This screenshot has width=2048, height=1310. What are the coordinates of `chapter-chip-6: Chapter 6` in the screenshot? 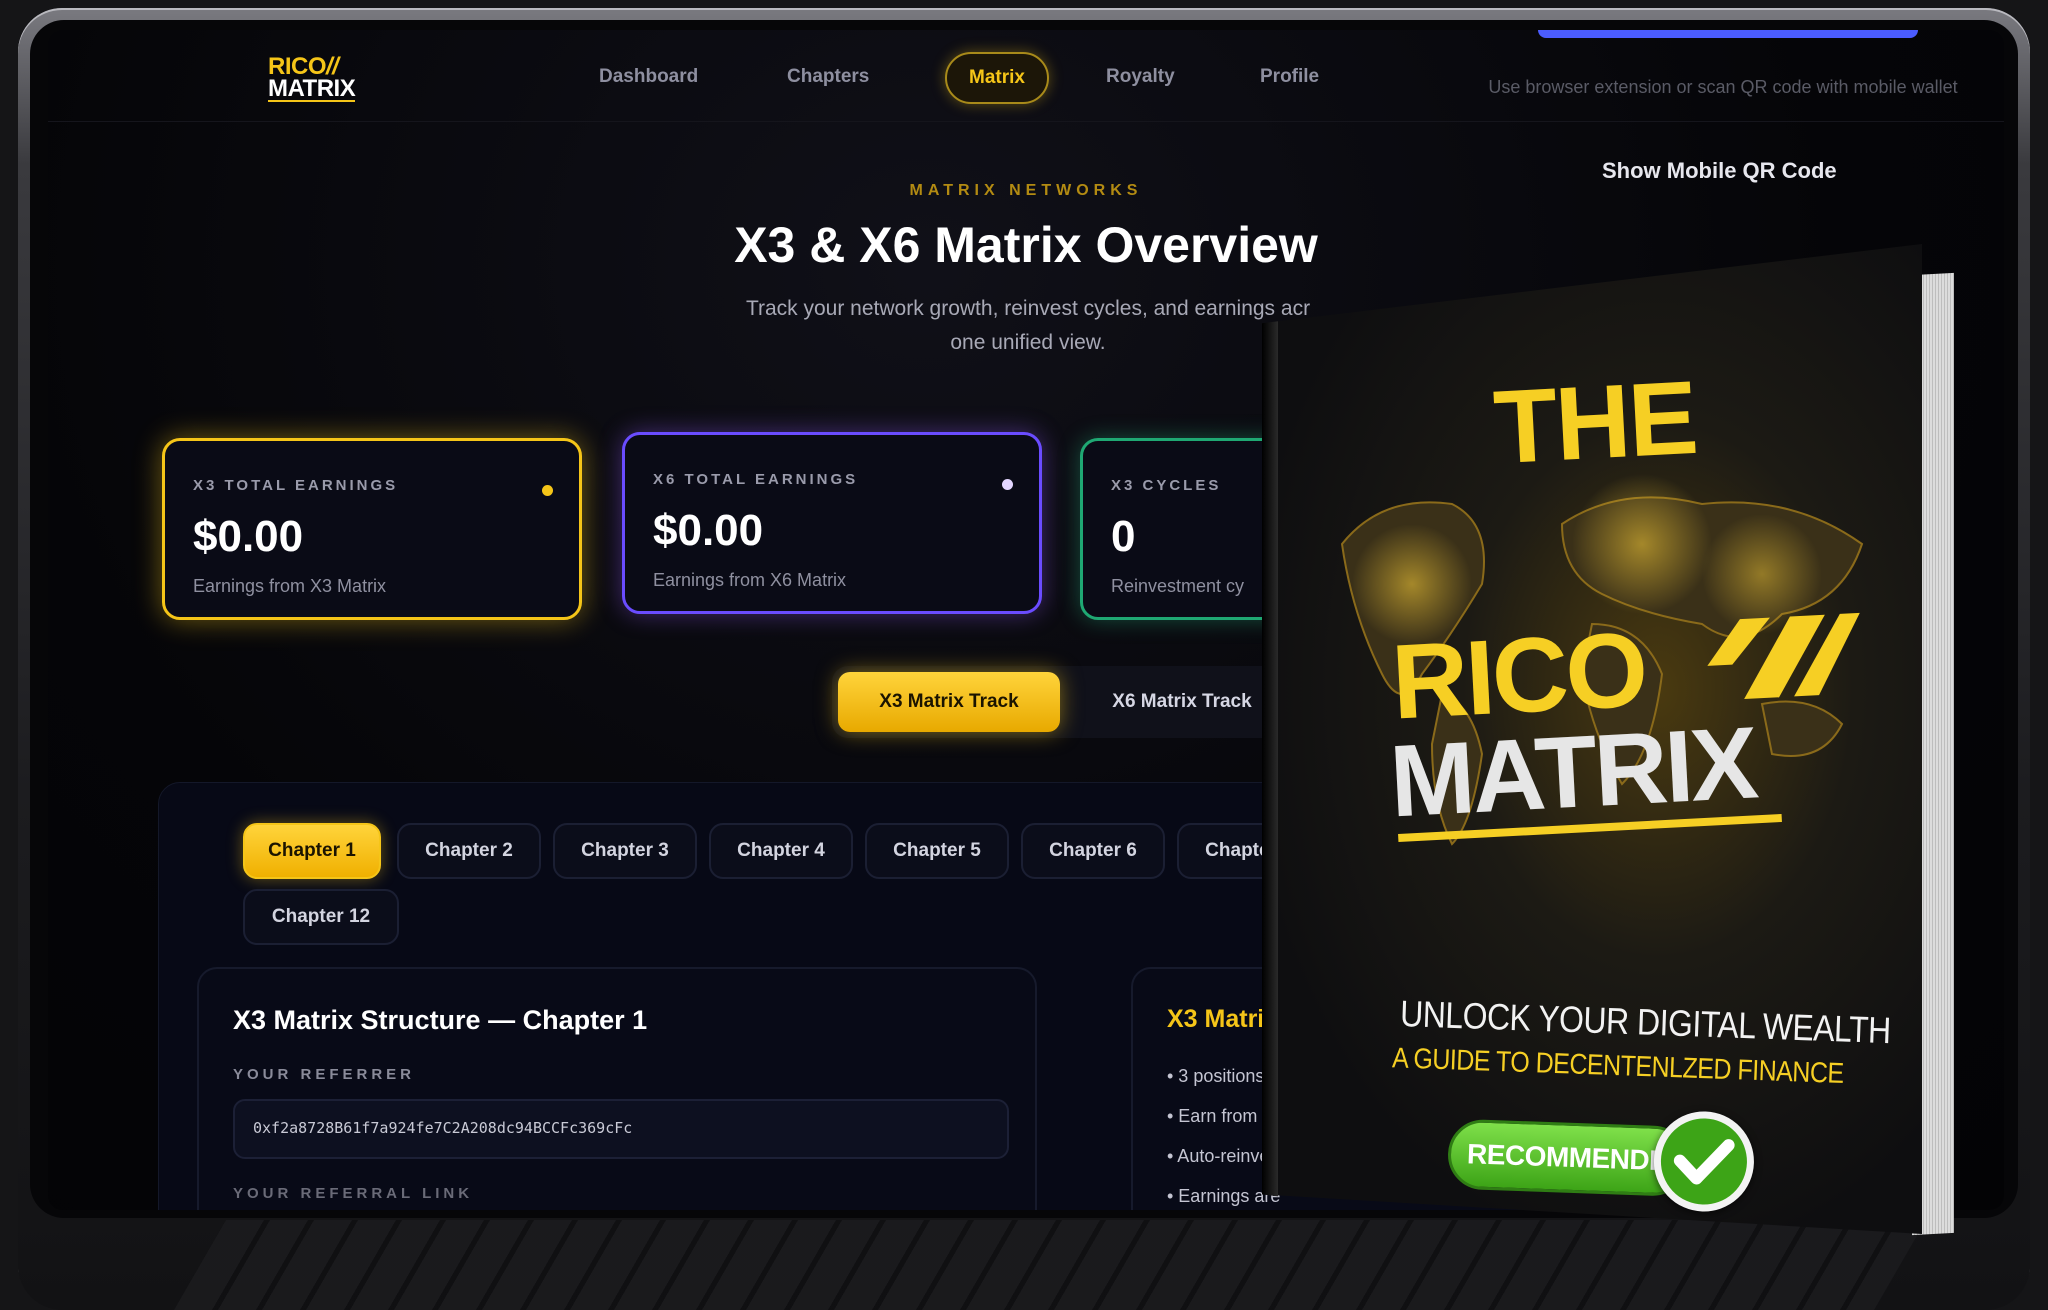 It's located at (1093, 851).